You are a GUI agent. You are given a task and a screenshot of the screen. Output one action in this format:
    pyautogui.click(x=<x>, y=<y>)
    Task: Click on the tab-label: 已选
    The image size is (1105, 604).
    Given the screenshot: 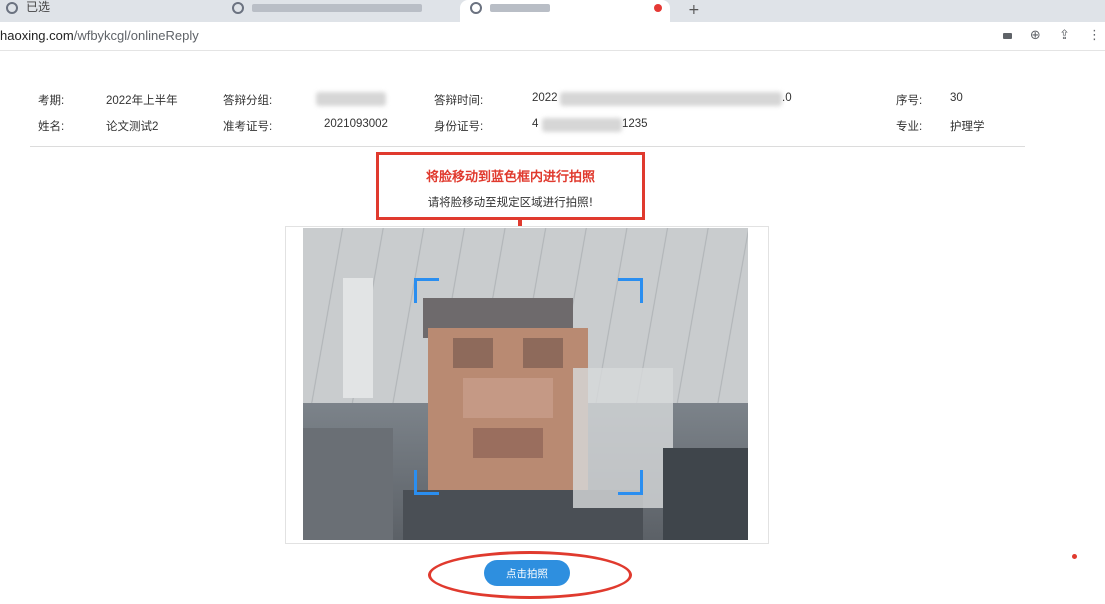 What is the action you would take?
    pyautogui.click(x=38, y=7)
    